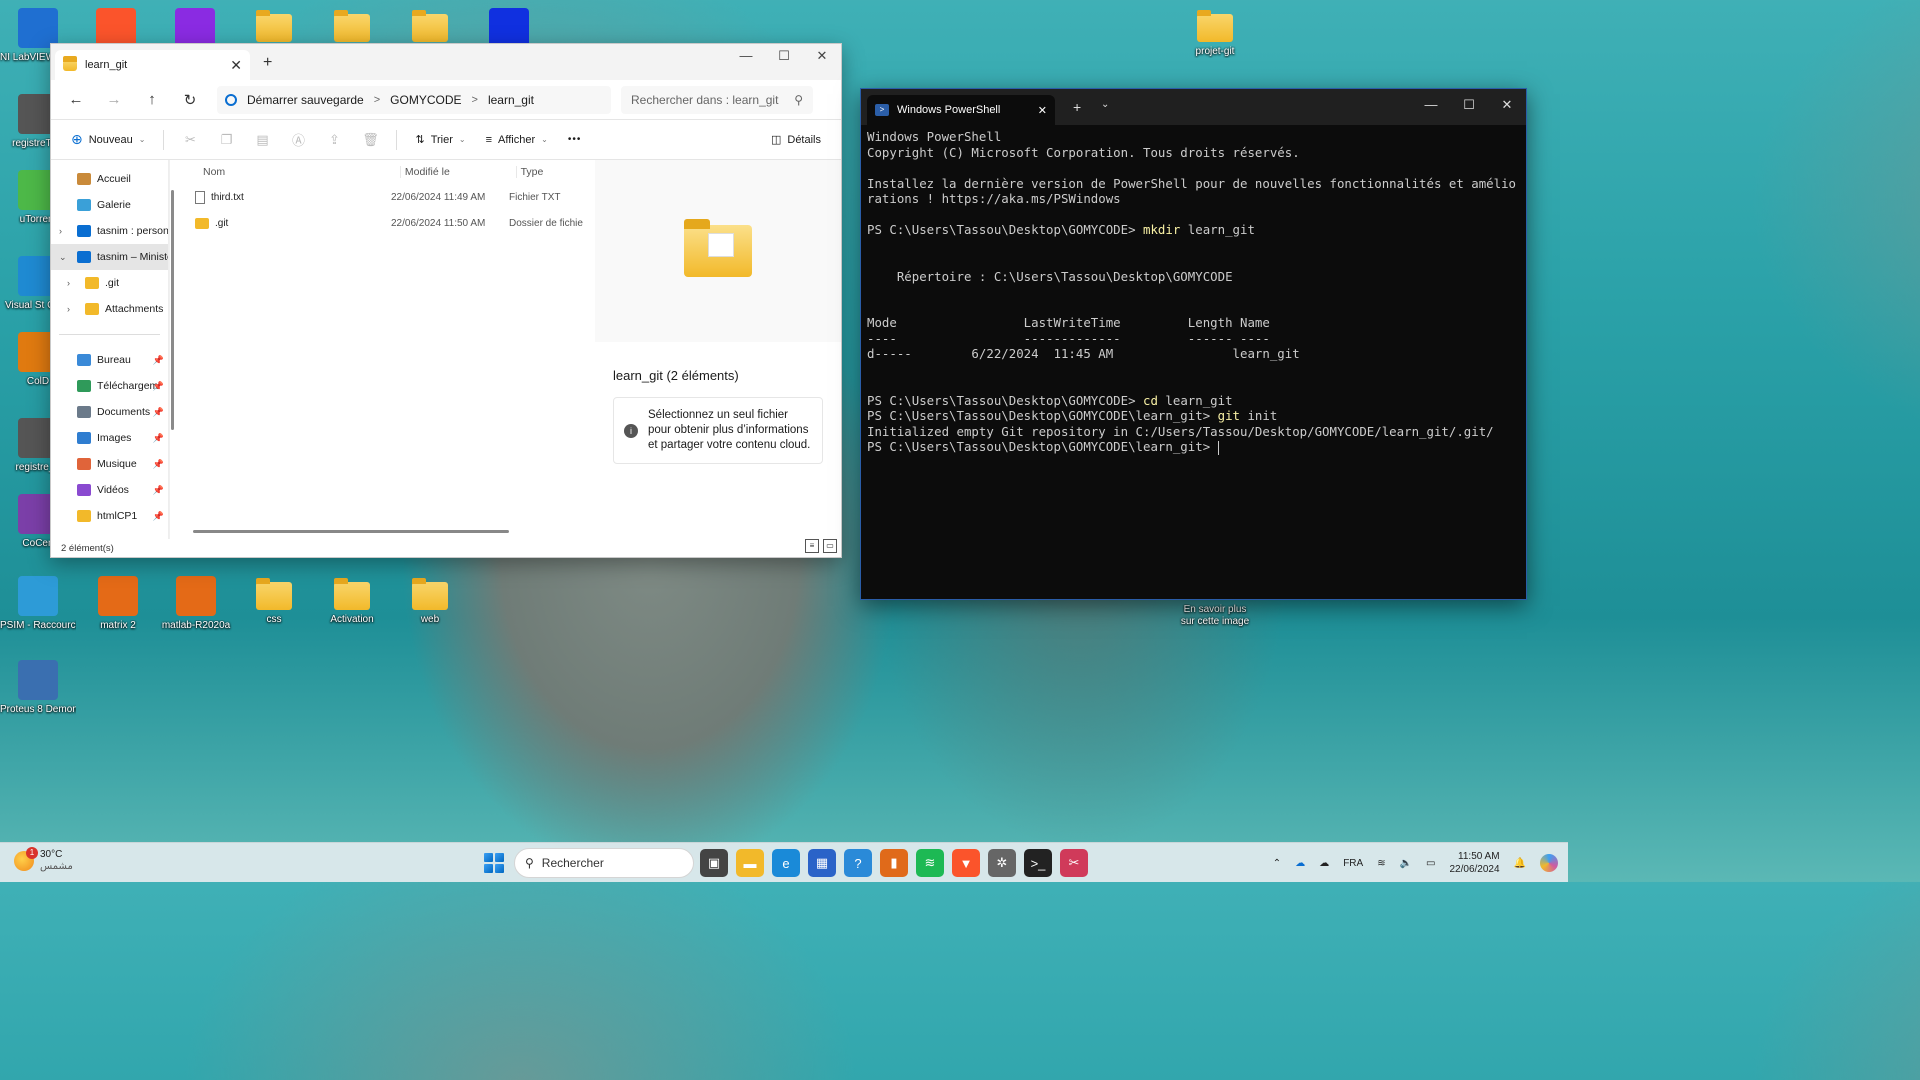 The width and height of the screenshot is (1920, 1080). Describe the element at coordinates (302, 172) in the screenshot. I see `column-name: Nom` at that location.